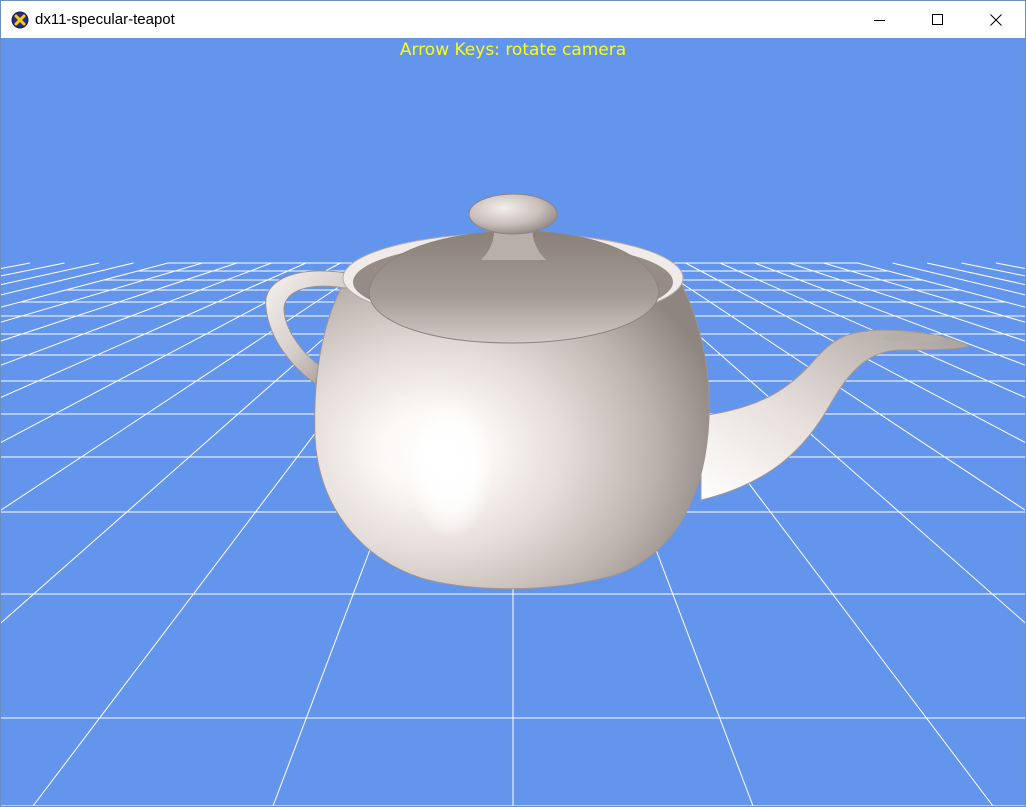  Describe the element at coordinates (513, 50) in the screenshot. I see `controls-hint: Arrow Keys: rotate camera` at that location.